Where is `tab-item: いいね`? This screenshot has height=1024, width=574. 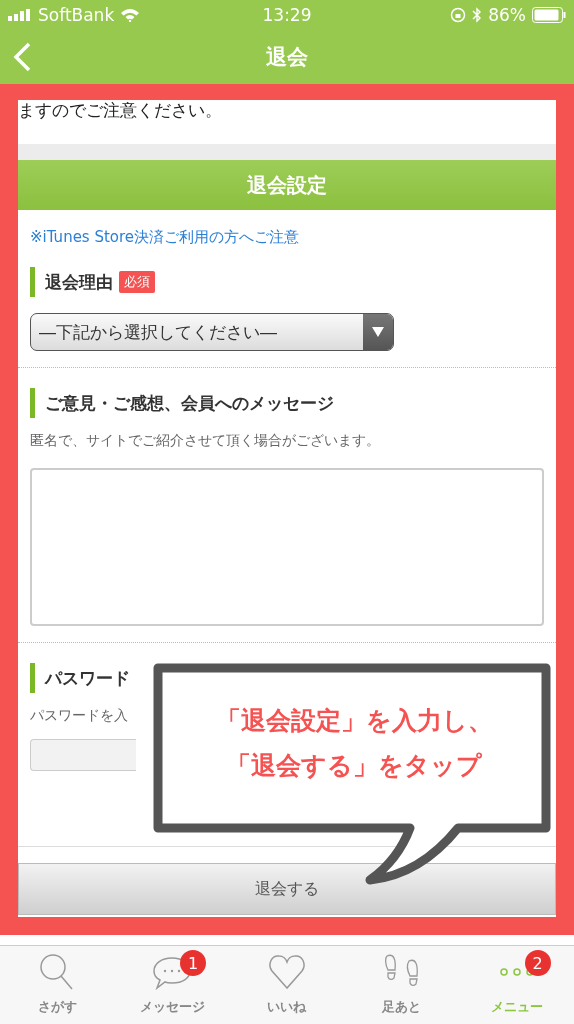
tab-item: いいね is located at coordinates (287, 985).